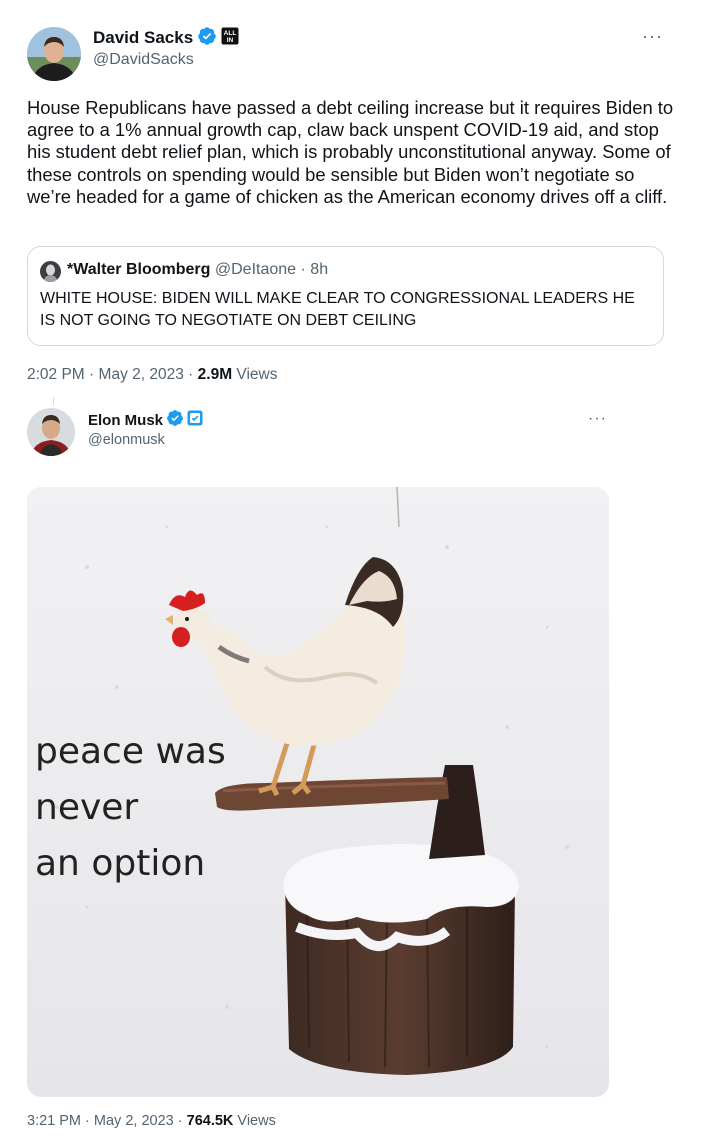 This screenshot has width=714, height=1138. Describe the element at coordinates (143, 60) in the screenshot. I see `author-handle: @DavidSacks` at that location.